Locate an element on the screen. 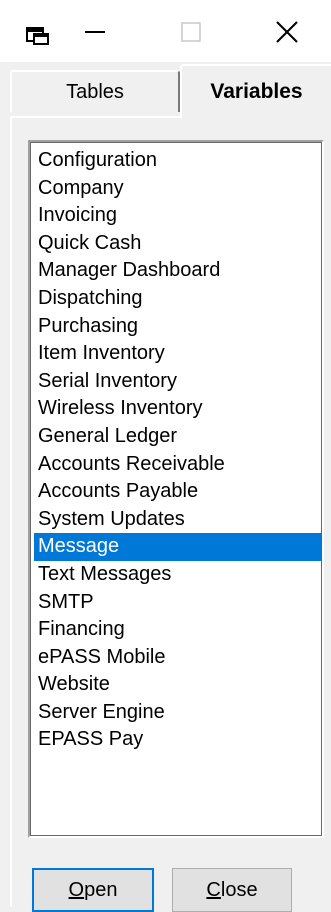  list-item-epass-mobile: ePASS Mobile is located at coordinates (178, 658).